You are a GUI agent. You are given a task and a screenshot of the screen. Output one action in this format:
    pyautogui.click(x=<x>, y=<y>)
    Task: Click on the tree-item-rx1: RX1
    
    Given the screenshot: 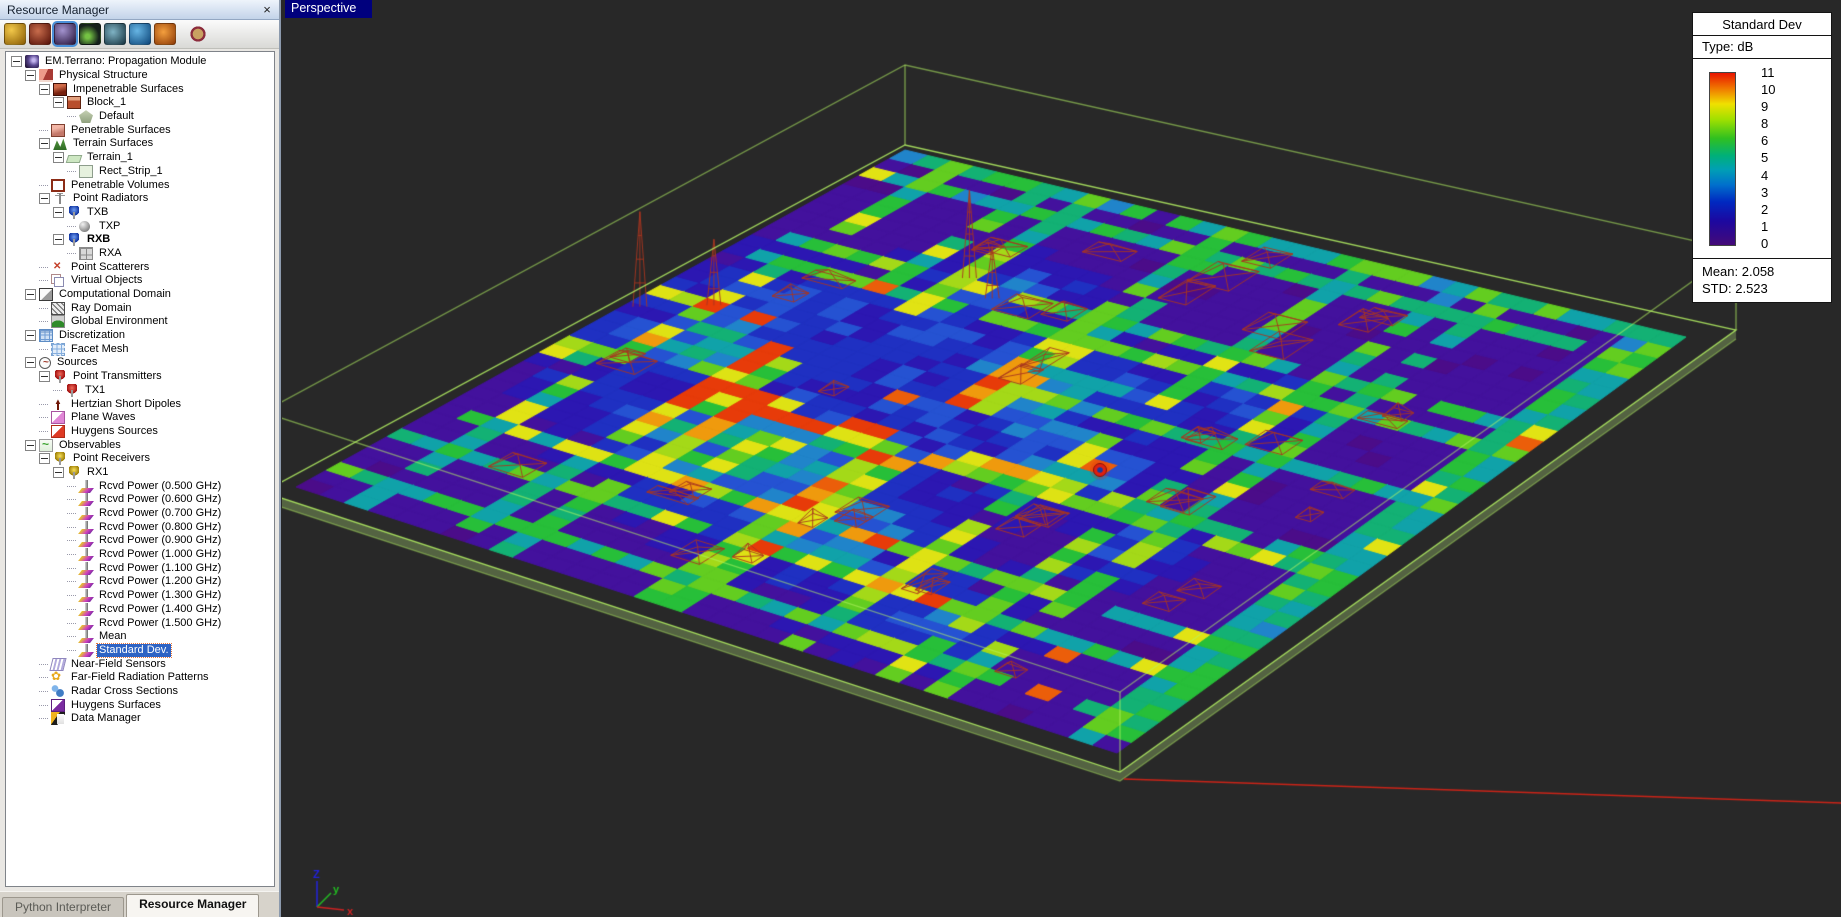 What is the action you would take?
    pyautogui.click(x=163, y=472)
    